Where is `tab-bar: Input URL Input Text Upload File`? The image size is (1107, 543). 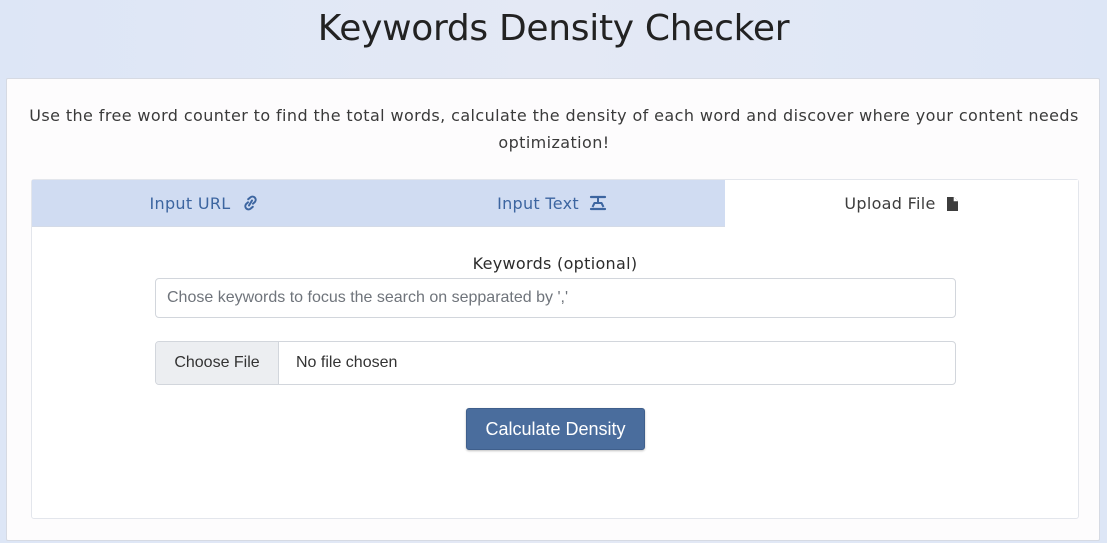
tab-bar: Input URL Input Text Upload File is located at coordinates (555, 203).